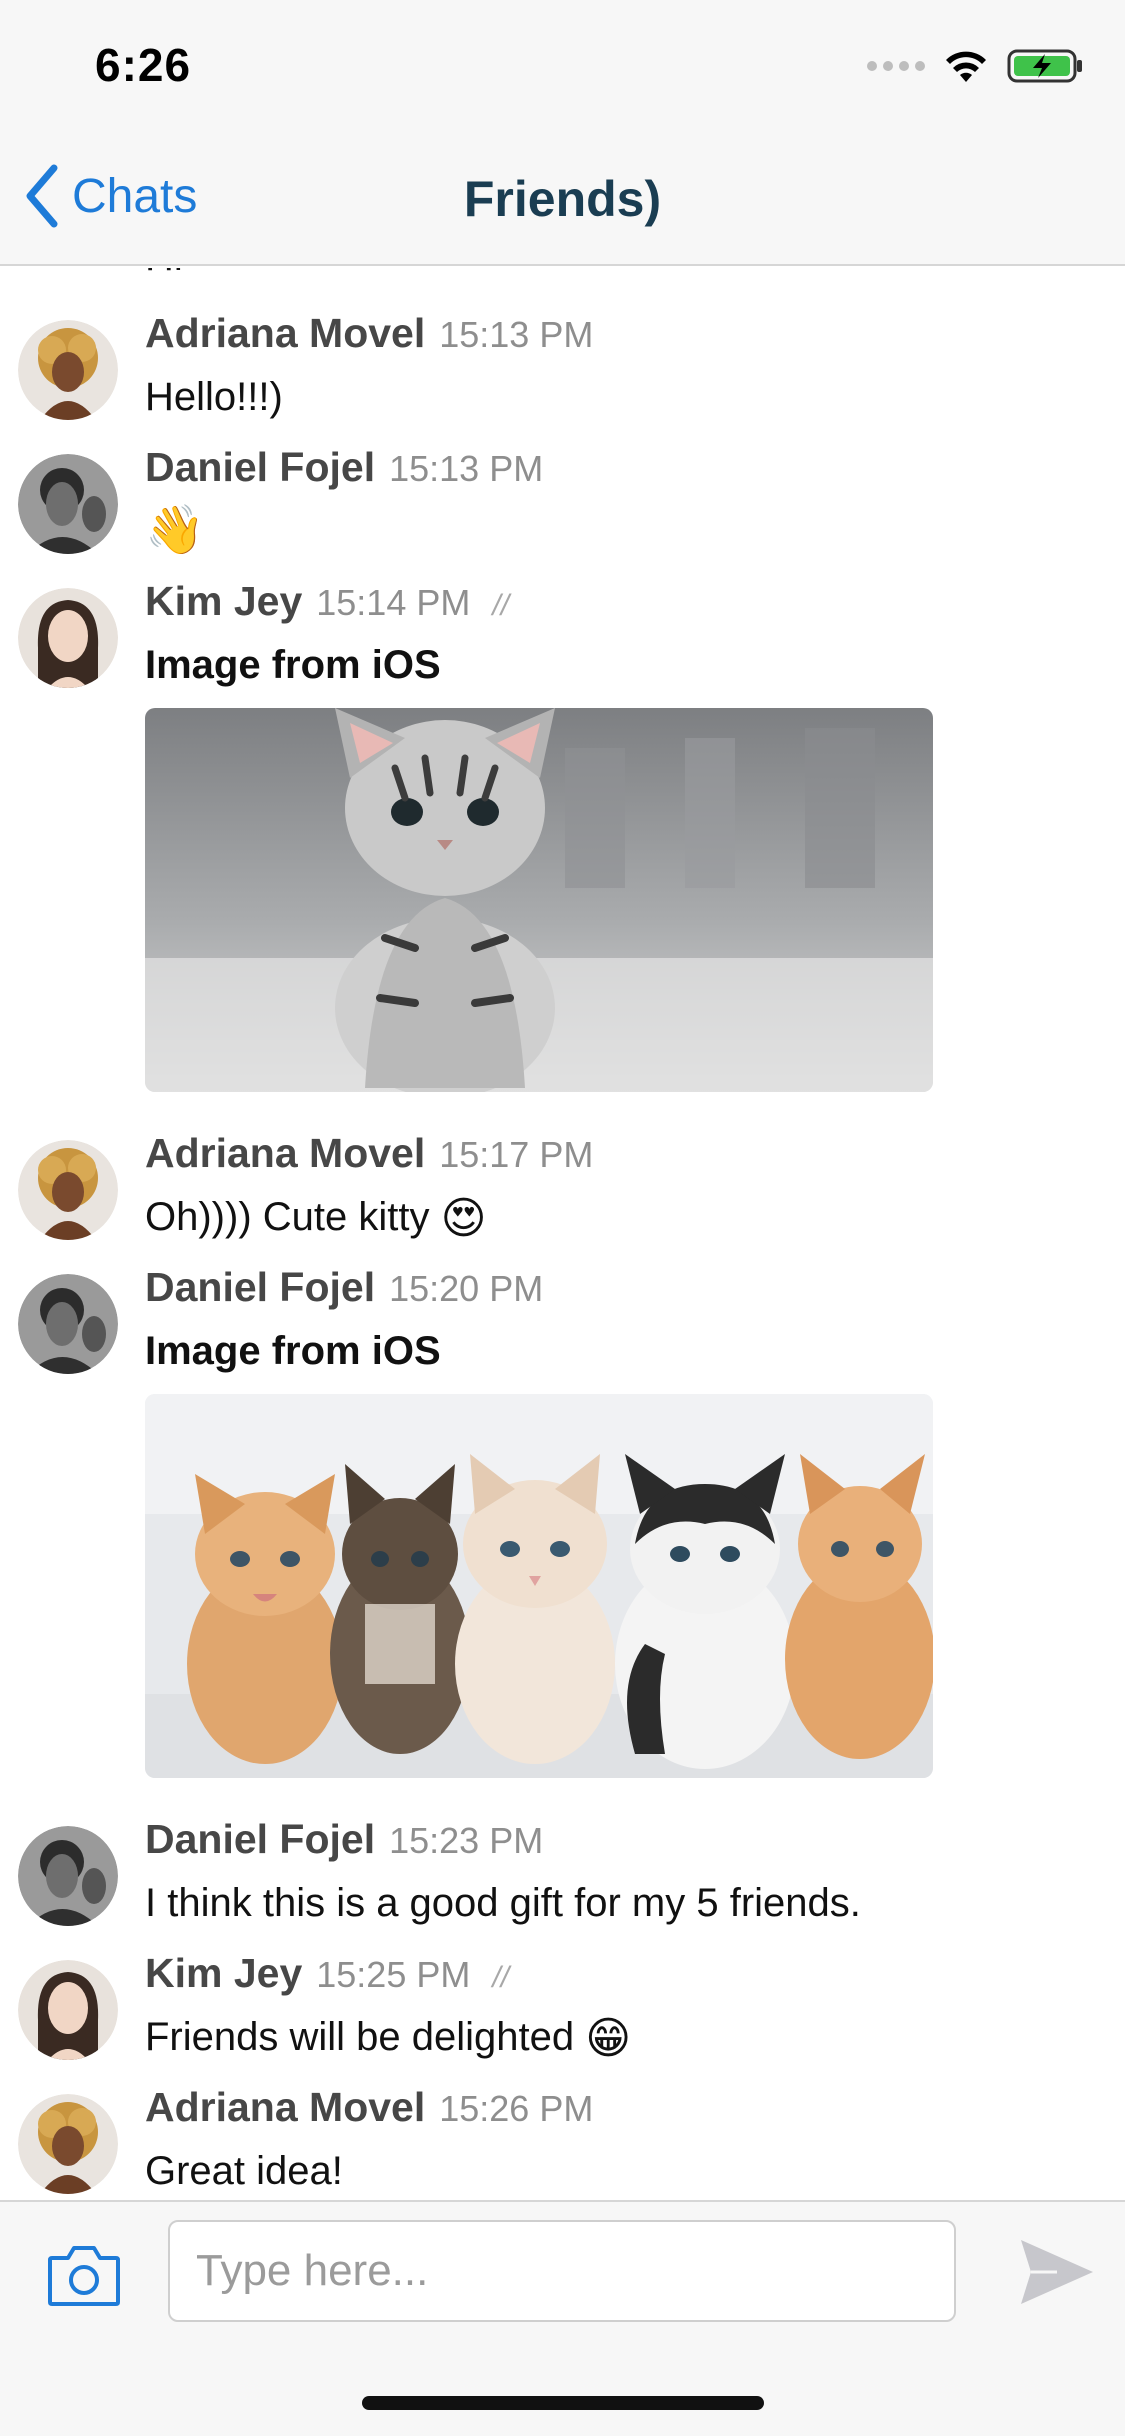 The height and width of the screenshot is (2436, 1125). I want to click on wave-emoji: 👋, so click(175, 530).